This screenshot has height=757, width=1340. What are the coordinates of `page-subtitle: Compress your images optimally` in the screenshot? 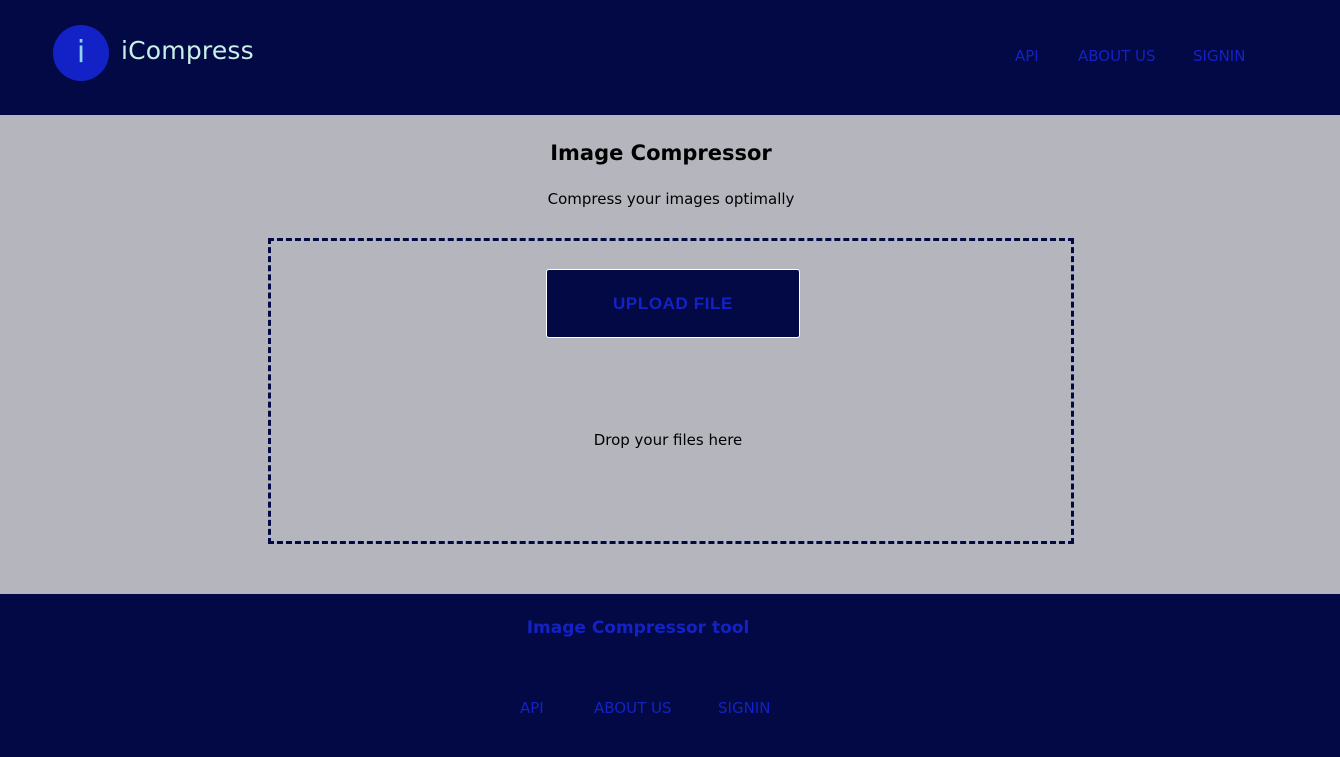 It's located at (671, 199).